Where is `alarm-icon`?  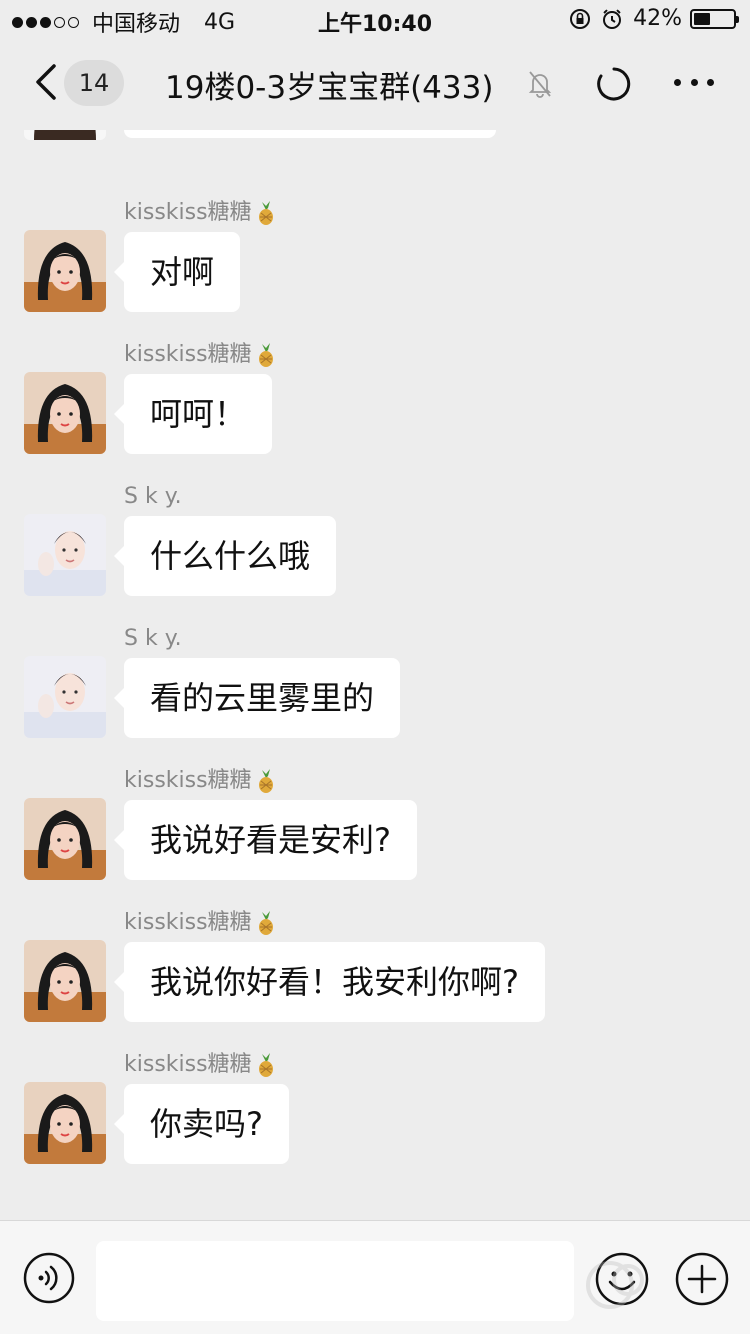 alarm-icon is located at coordinates (612, 18).